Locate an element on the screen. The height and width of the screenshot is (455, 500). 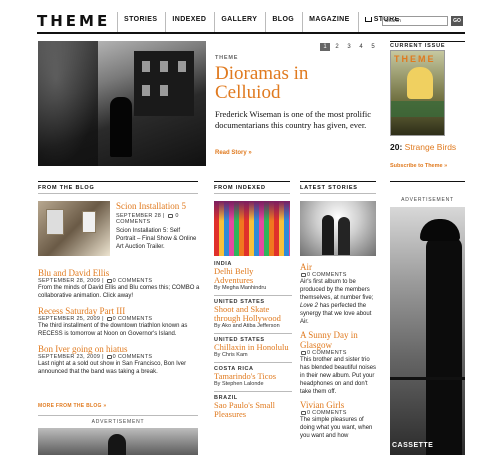
sidebar-advertisement: ADVERTISEMENT CASSETTE is located at coordinates (427, 326).